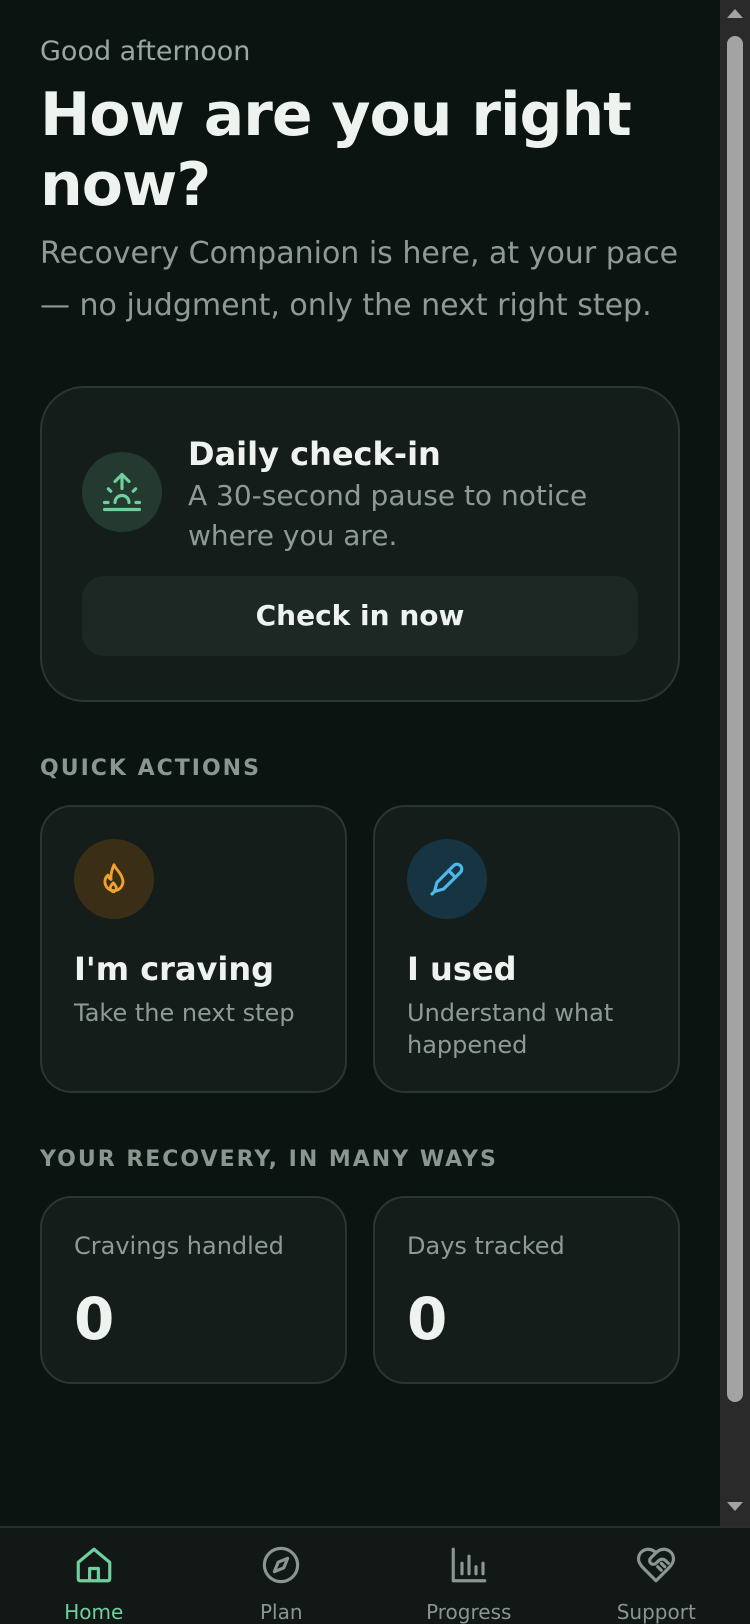 The image size is (750, 1624). What do you see at coordinates (447, 879) in the screenshot?
I see `pen-icon` at bounding box center [447, 879].